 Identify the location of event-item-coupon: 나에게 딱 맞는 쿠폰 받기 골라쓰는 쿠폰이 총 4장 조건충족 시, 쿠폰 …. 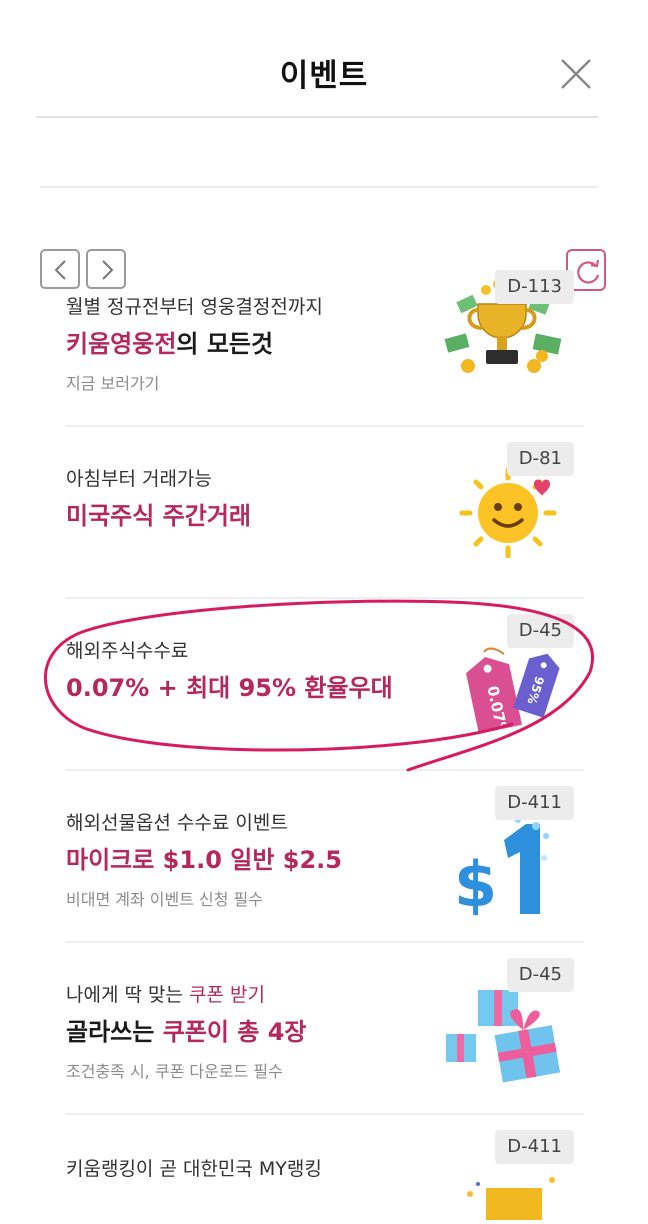
(325, 1044).